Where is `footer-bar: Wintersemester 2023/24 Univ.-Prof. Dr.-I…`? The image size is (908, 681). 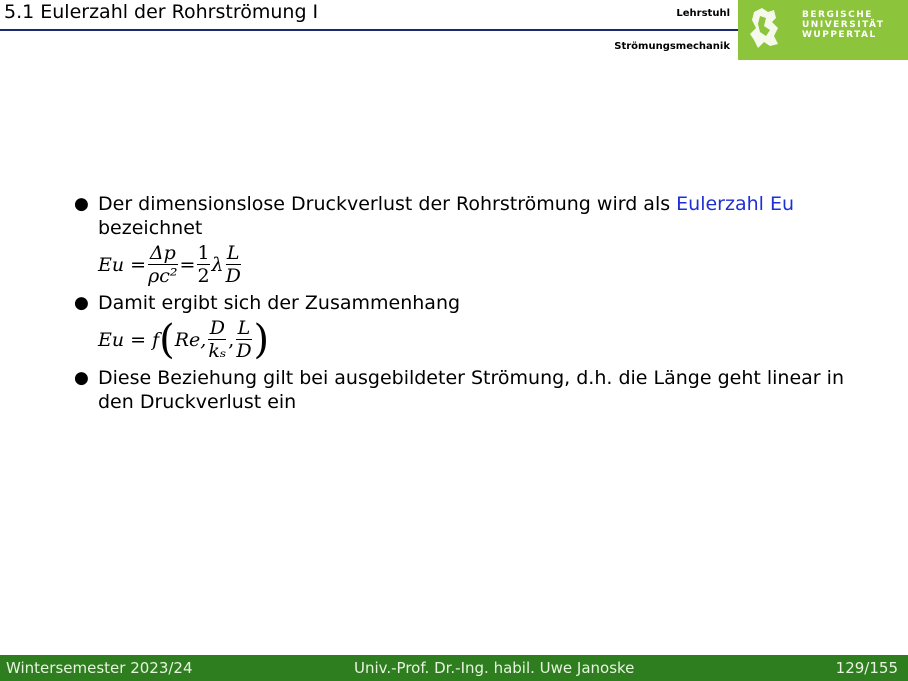 footer-bar: Wintersemester 2023/24 Univ.-Prof. Dr.-I… is located at coordinates (454, 668).